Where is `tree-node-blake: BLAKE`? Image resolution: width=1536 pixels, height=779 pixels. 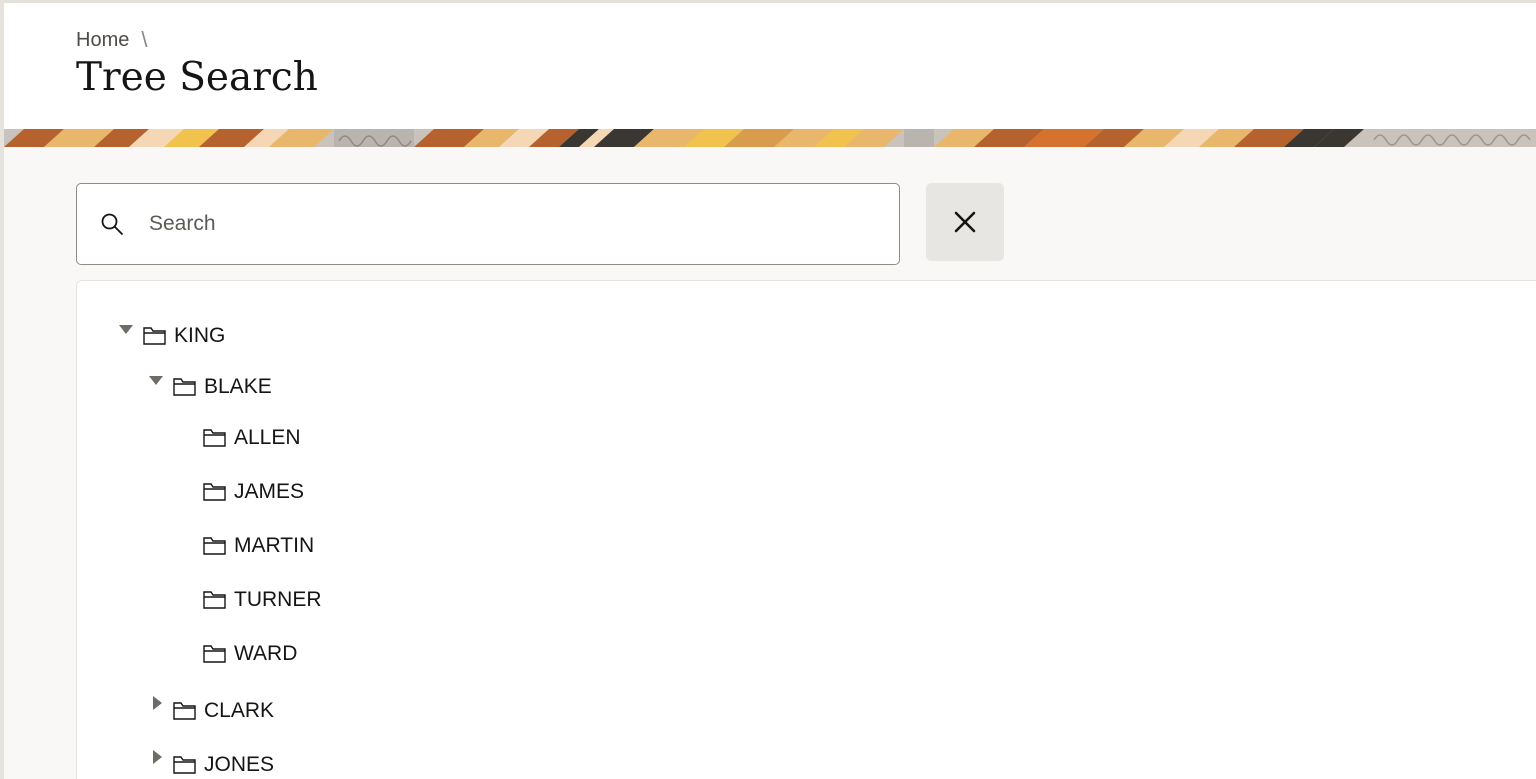 tree-node-blake: BLAKE is located at coordinates (207, 387).